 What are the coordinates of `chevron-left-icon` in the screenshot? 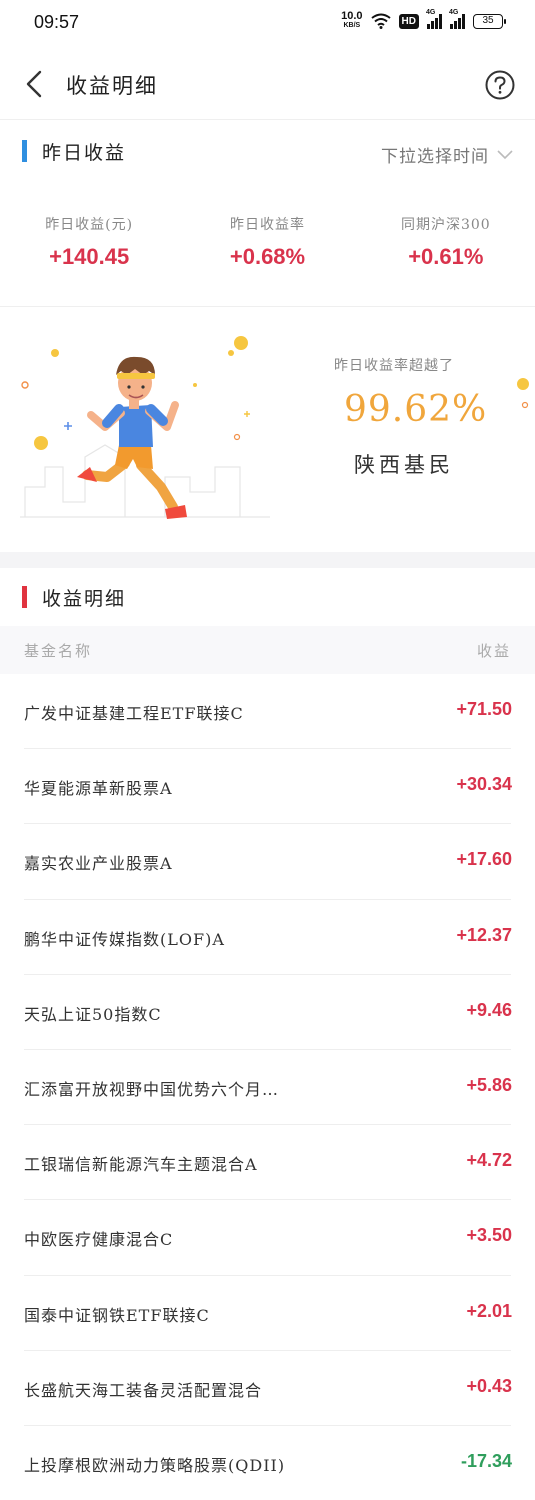 It's located at (35, 84).